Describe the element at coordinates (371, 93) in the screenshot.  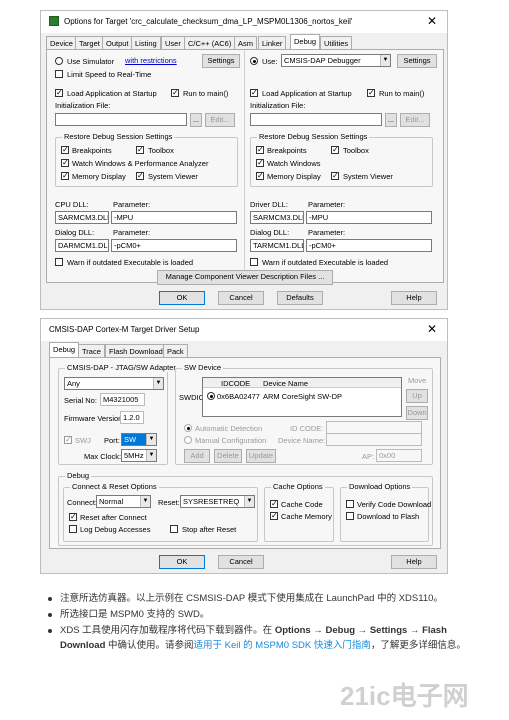
I see `r-run-to-main-checkbox: ✓` at that location.